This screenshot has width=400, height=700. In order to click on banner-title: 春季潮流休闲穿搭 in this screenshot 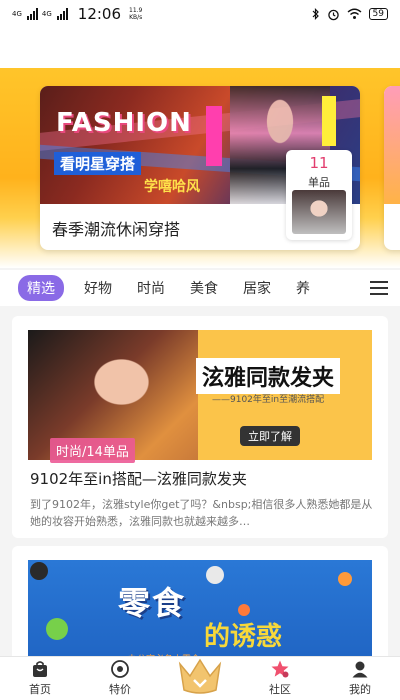, I will do `click(116, 229)`.